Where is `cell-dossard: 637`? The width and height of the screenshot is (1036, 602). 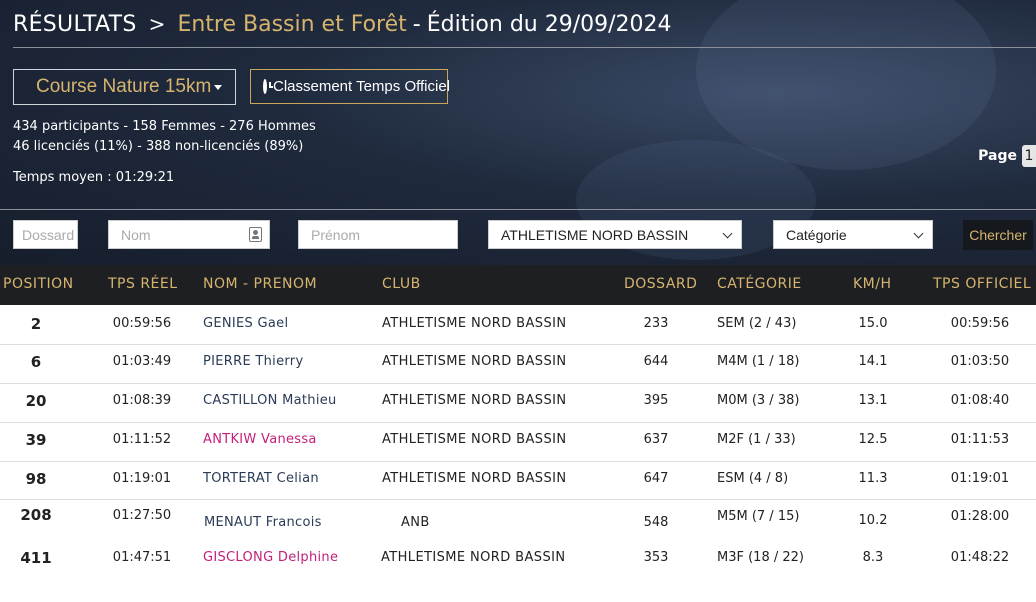
cell-dossard: 637 is located at coordinates (656, 439).